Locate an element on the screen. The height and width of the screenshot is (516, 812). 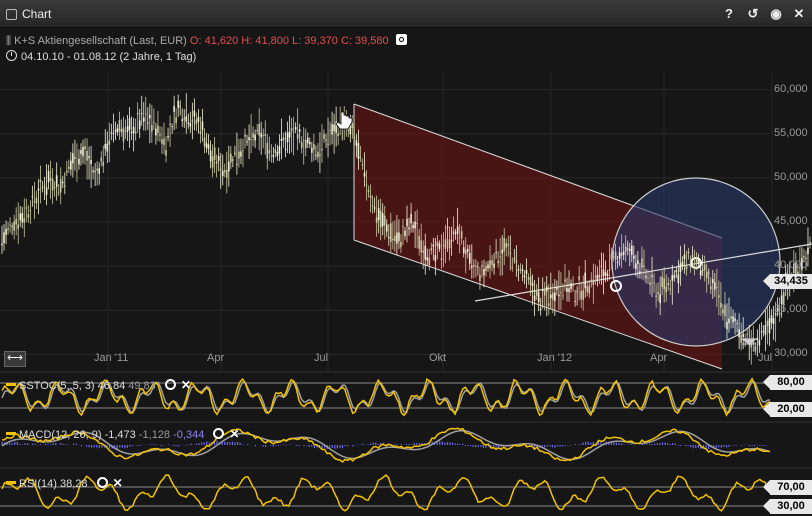
date-range-text: 04.10.10 - 01.08.12 (2 Jahre, 1 Tag) is located at coordinates (109, 57).